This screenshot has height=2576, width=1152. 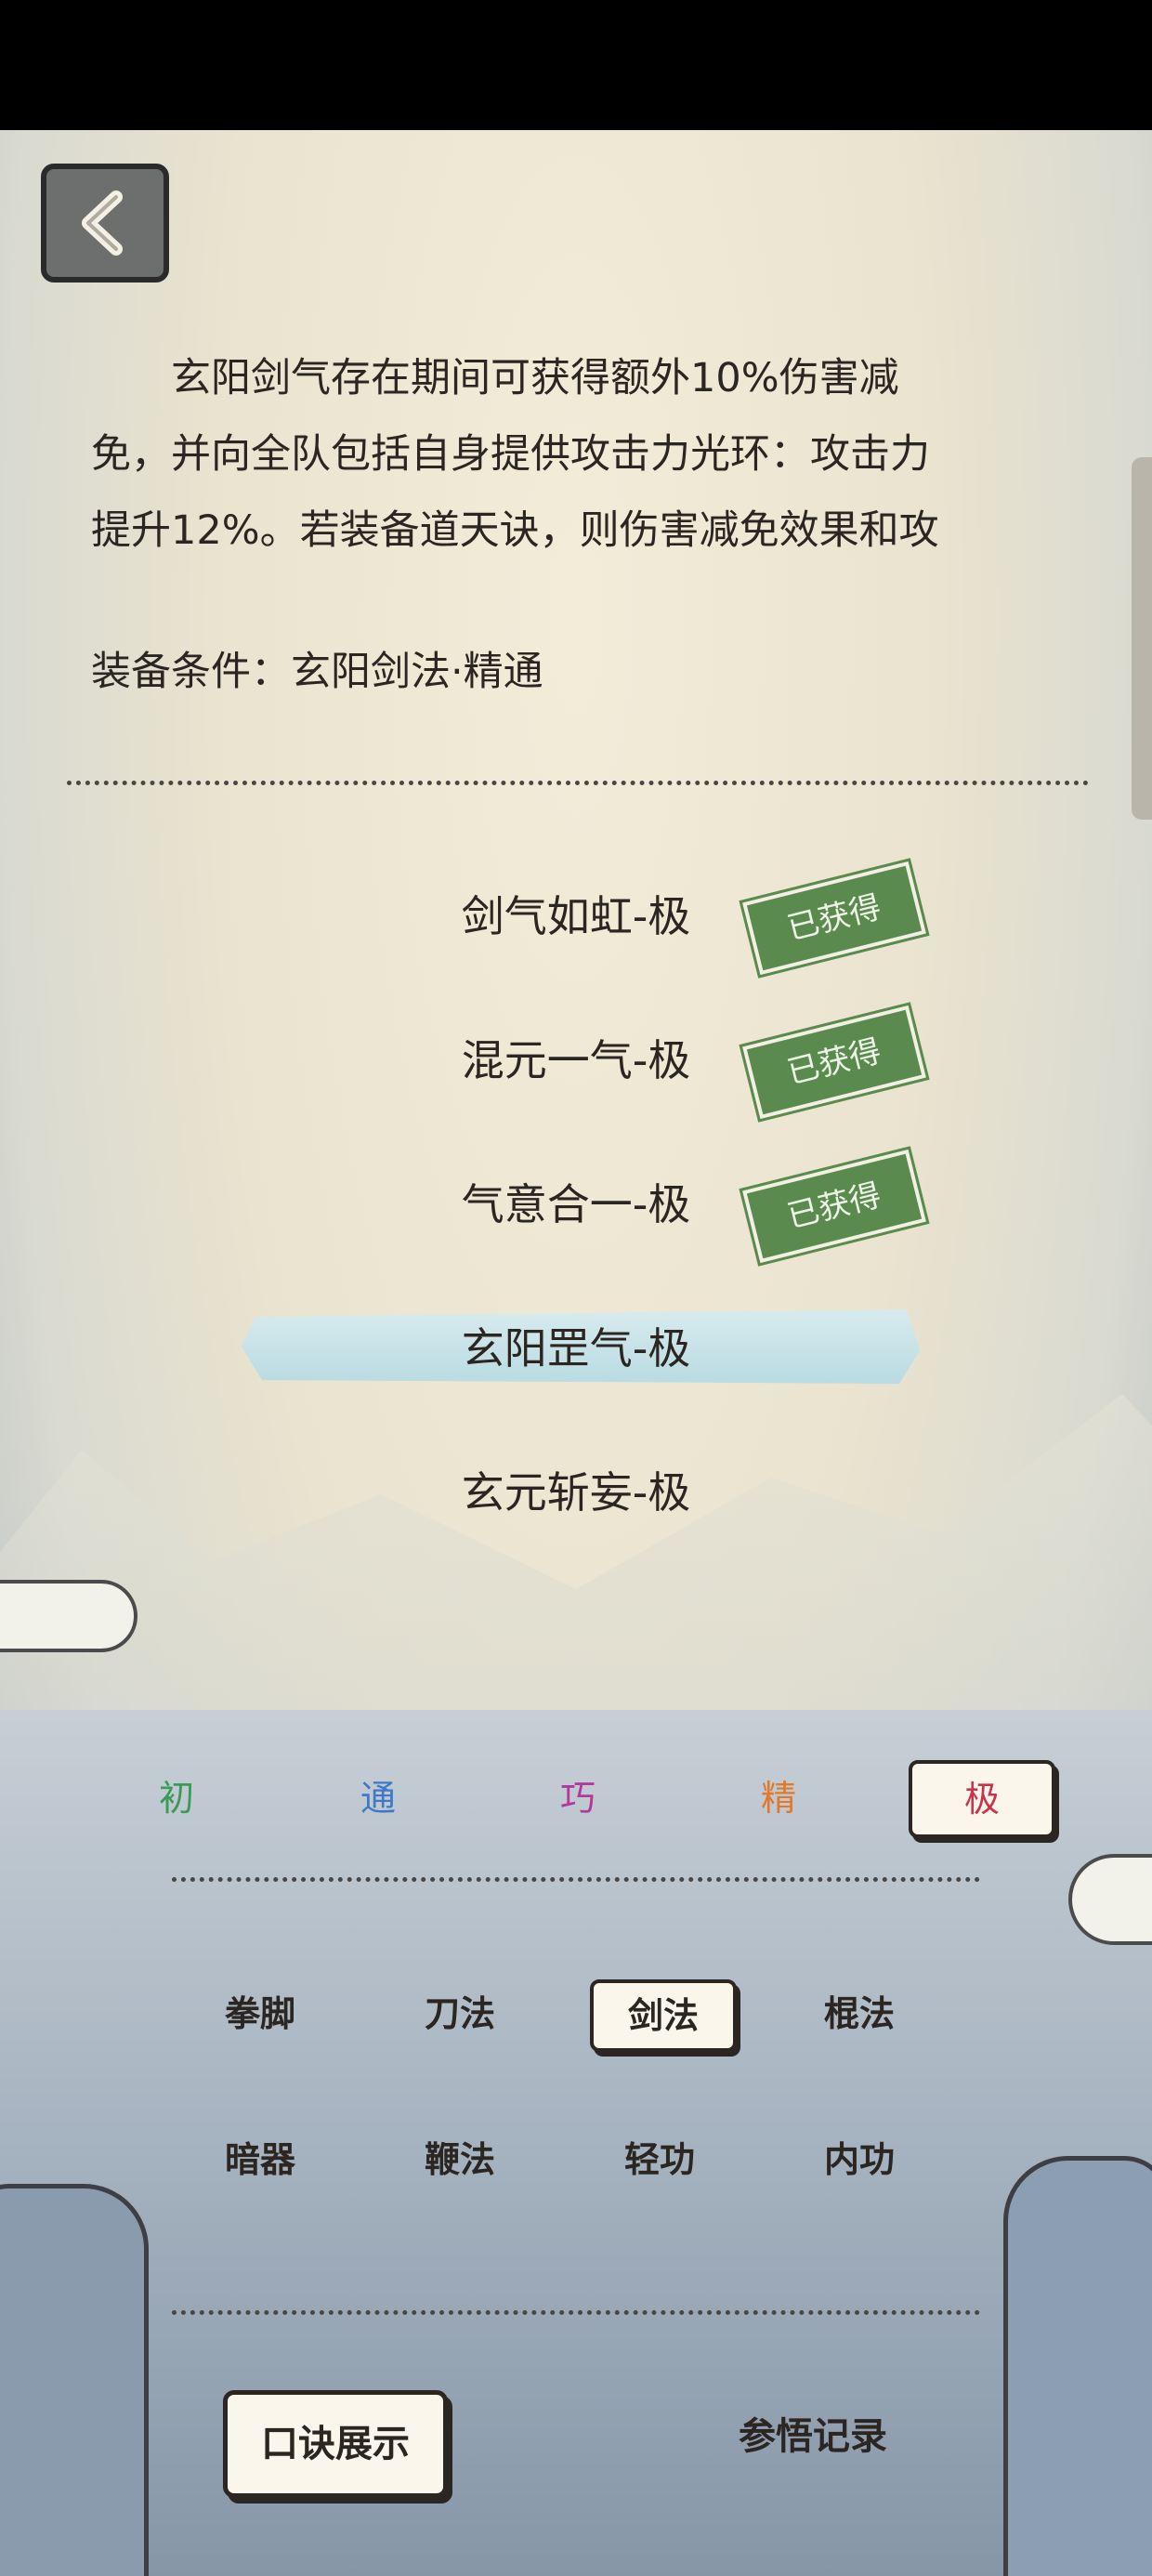 What do you see at coordinates (460, 2013) in the screenshot?
I see `category-tab-daofa: 刀法` at bounding box center [460, 2013].